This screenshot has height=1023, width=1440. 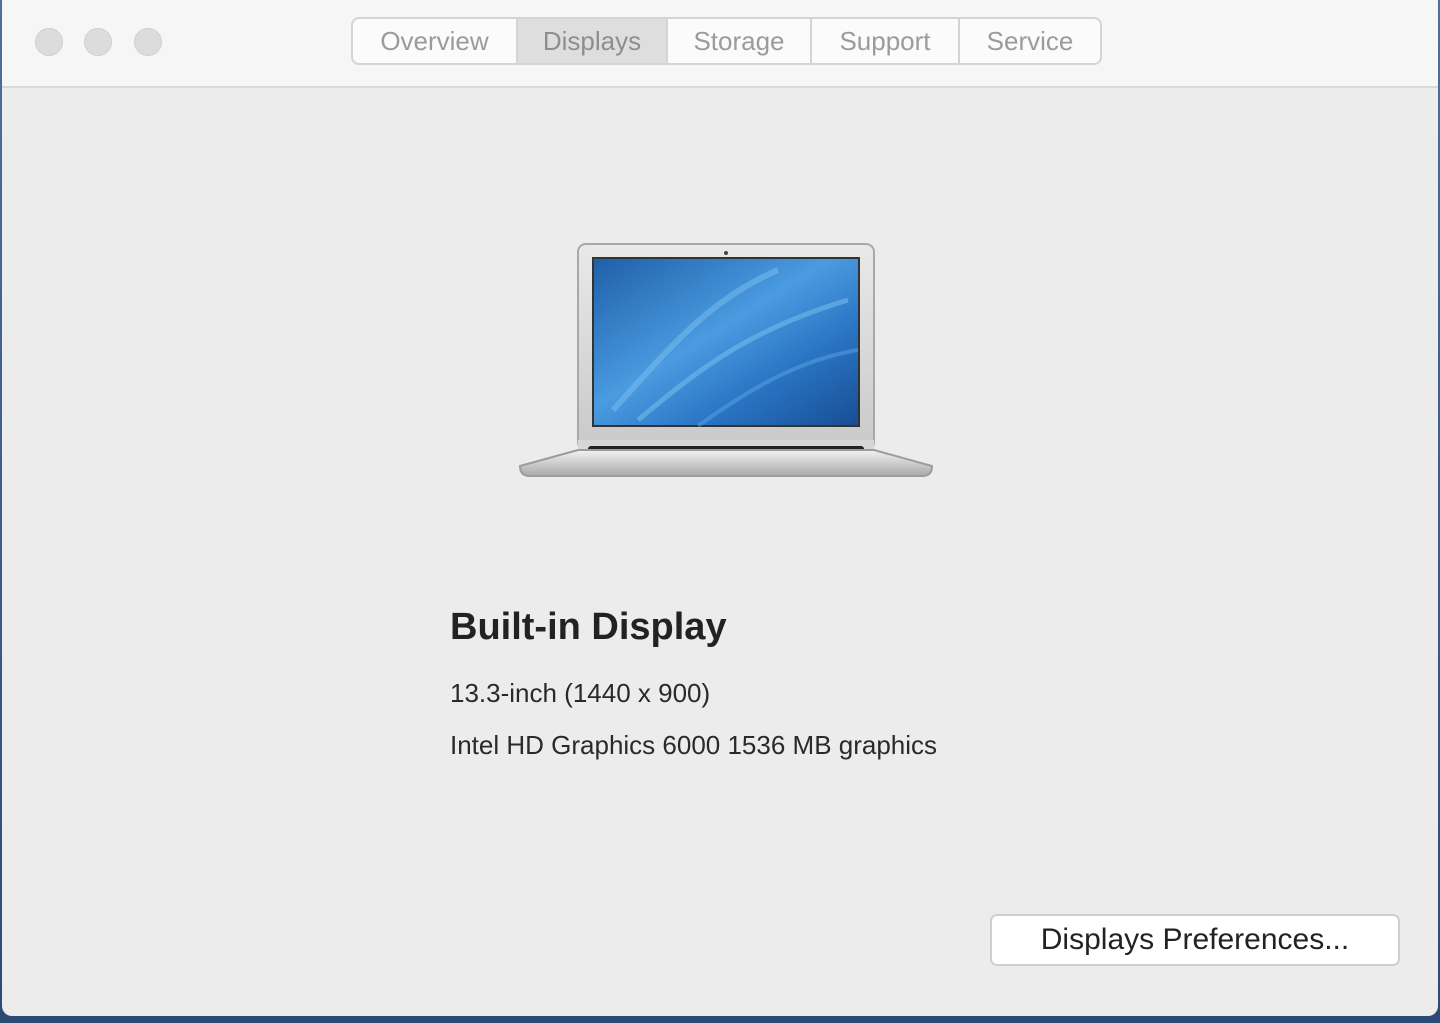 What do you see at coordinates (588, 627) in the screenshot?
I see `display-name: Built-in Display` at bounding box center [588, 627].